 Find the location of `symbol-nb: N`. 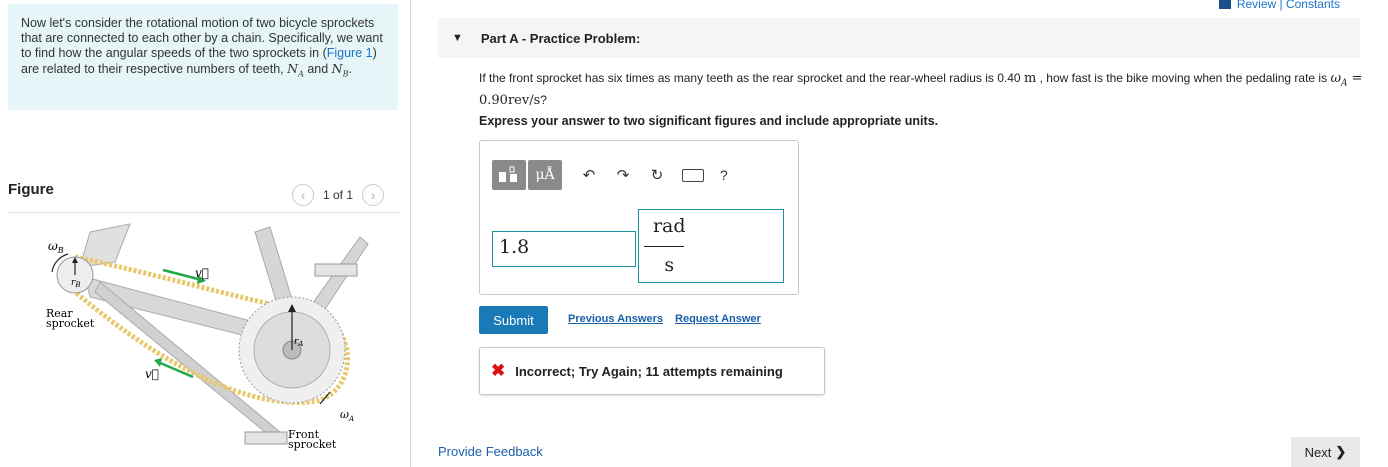

symbol-nb: N is located at coordinates (337, 68).